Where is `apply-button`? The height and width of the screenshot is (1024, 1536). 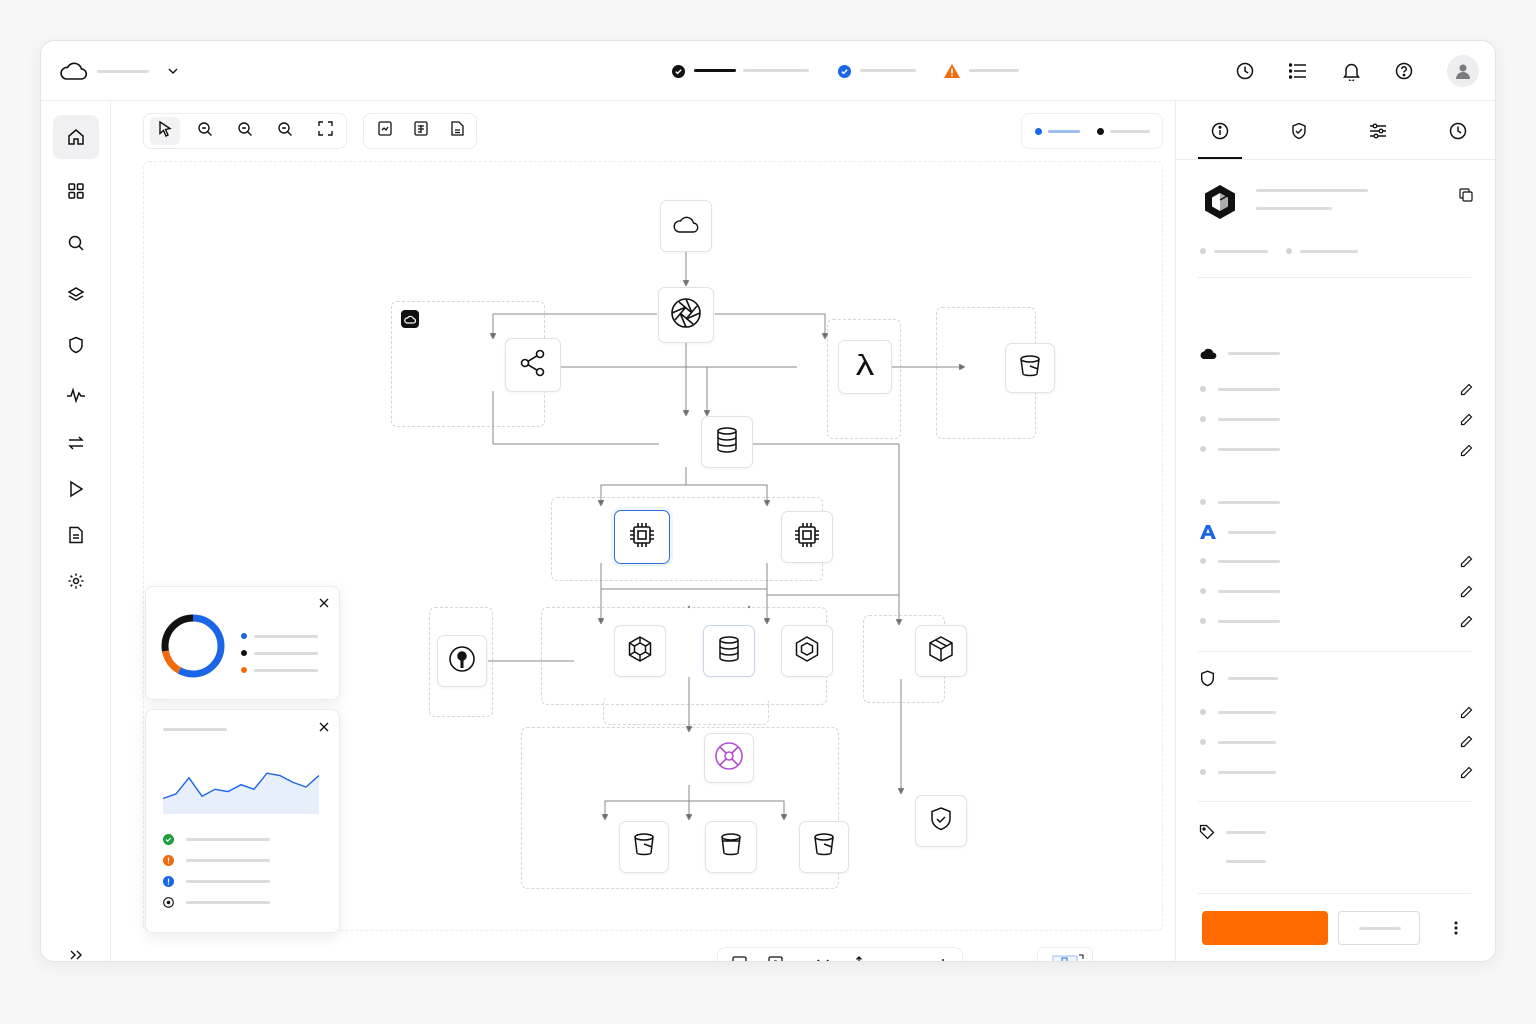
apply-button is located at coordinates (1265, 928).